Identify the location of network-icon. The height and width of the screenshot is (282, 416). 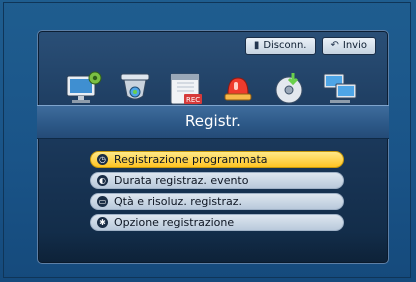
(340, 88).